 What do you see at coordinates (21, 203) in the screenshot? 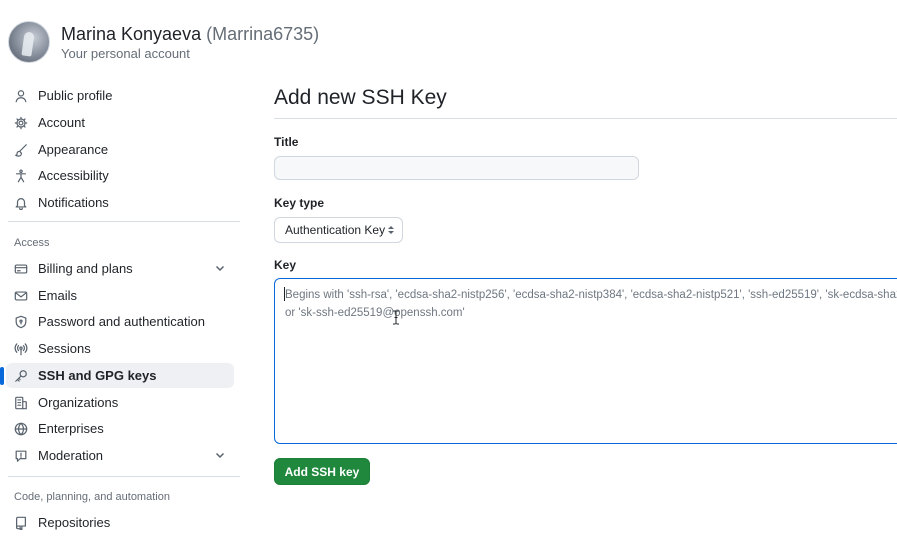
I see `bell-icon` at bounding box center [21, 203].